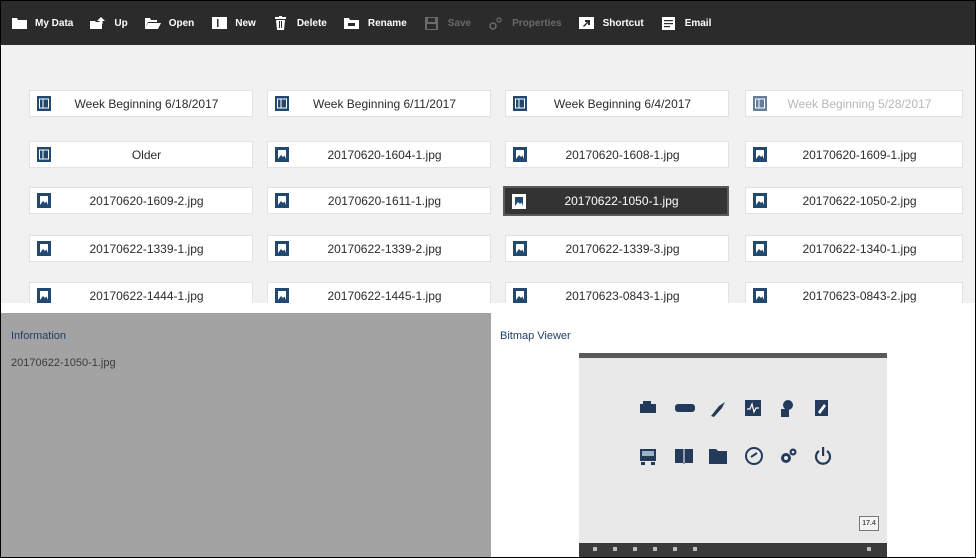  I want to click on tile-label: 20170620-1604-1.jpg, so click(384, 154).